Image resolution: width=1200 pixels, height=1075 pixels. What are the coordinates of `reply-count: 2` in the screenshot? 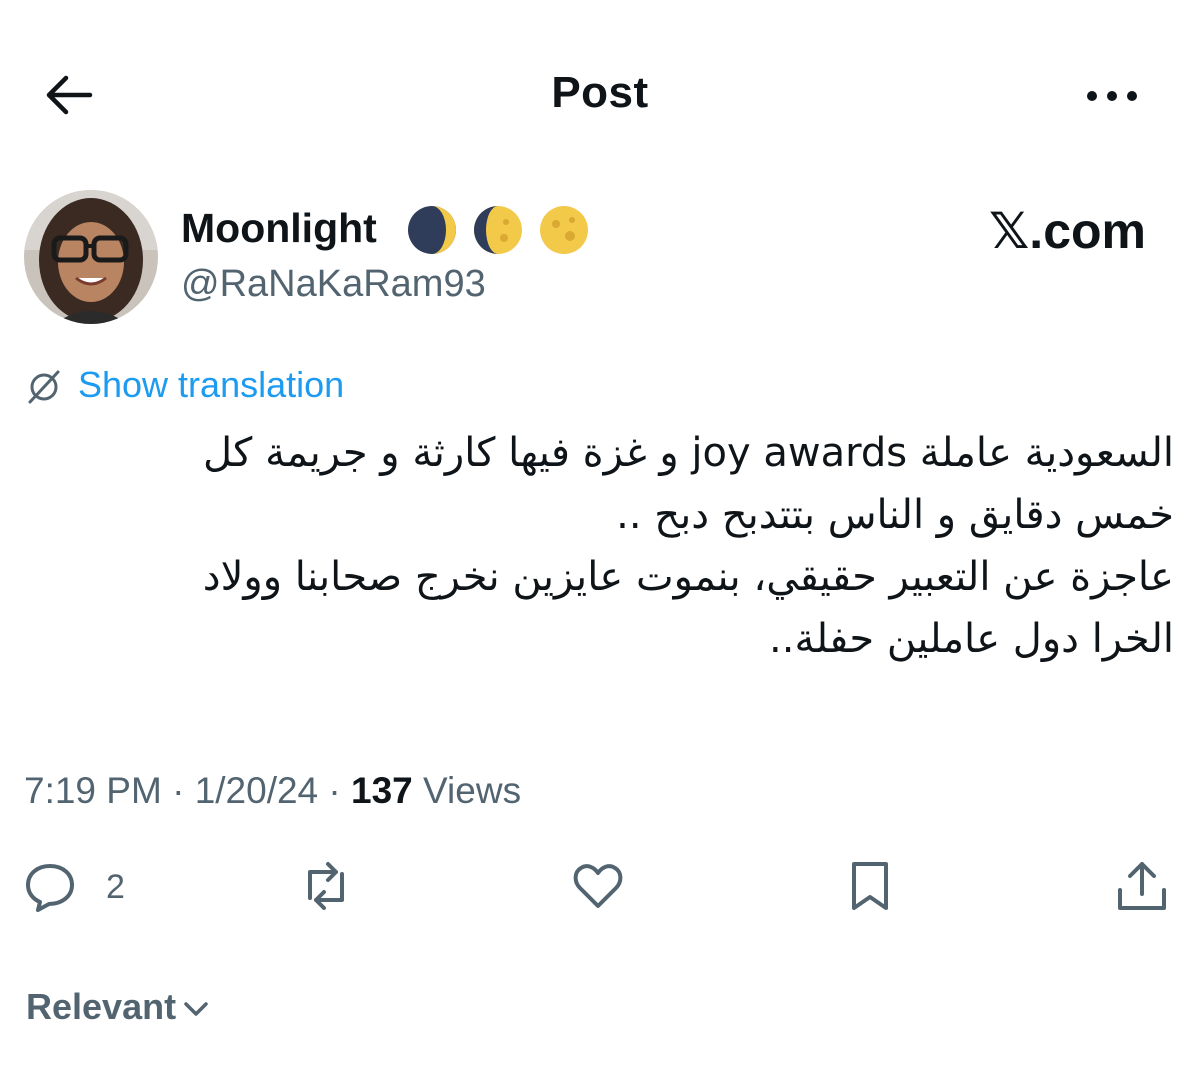 It's located at (115, 887).